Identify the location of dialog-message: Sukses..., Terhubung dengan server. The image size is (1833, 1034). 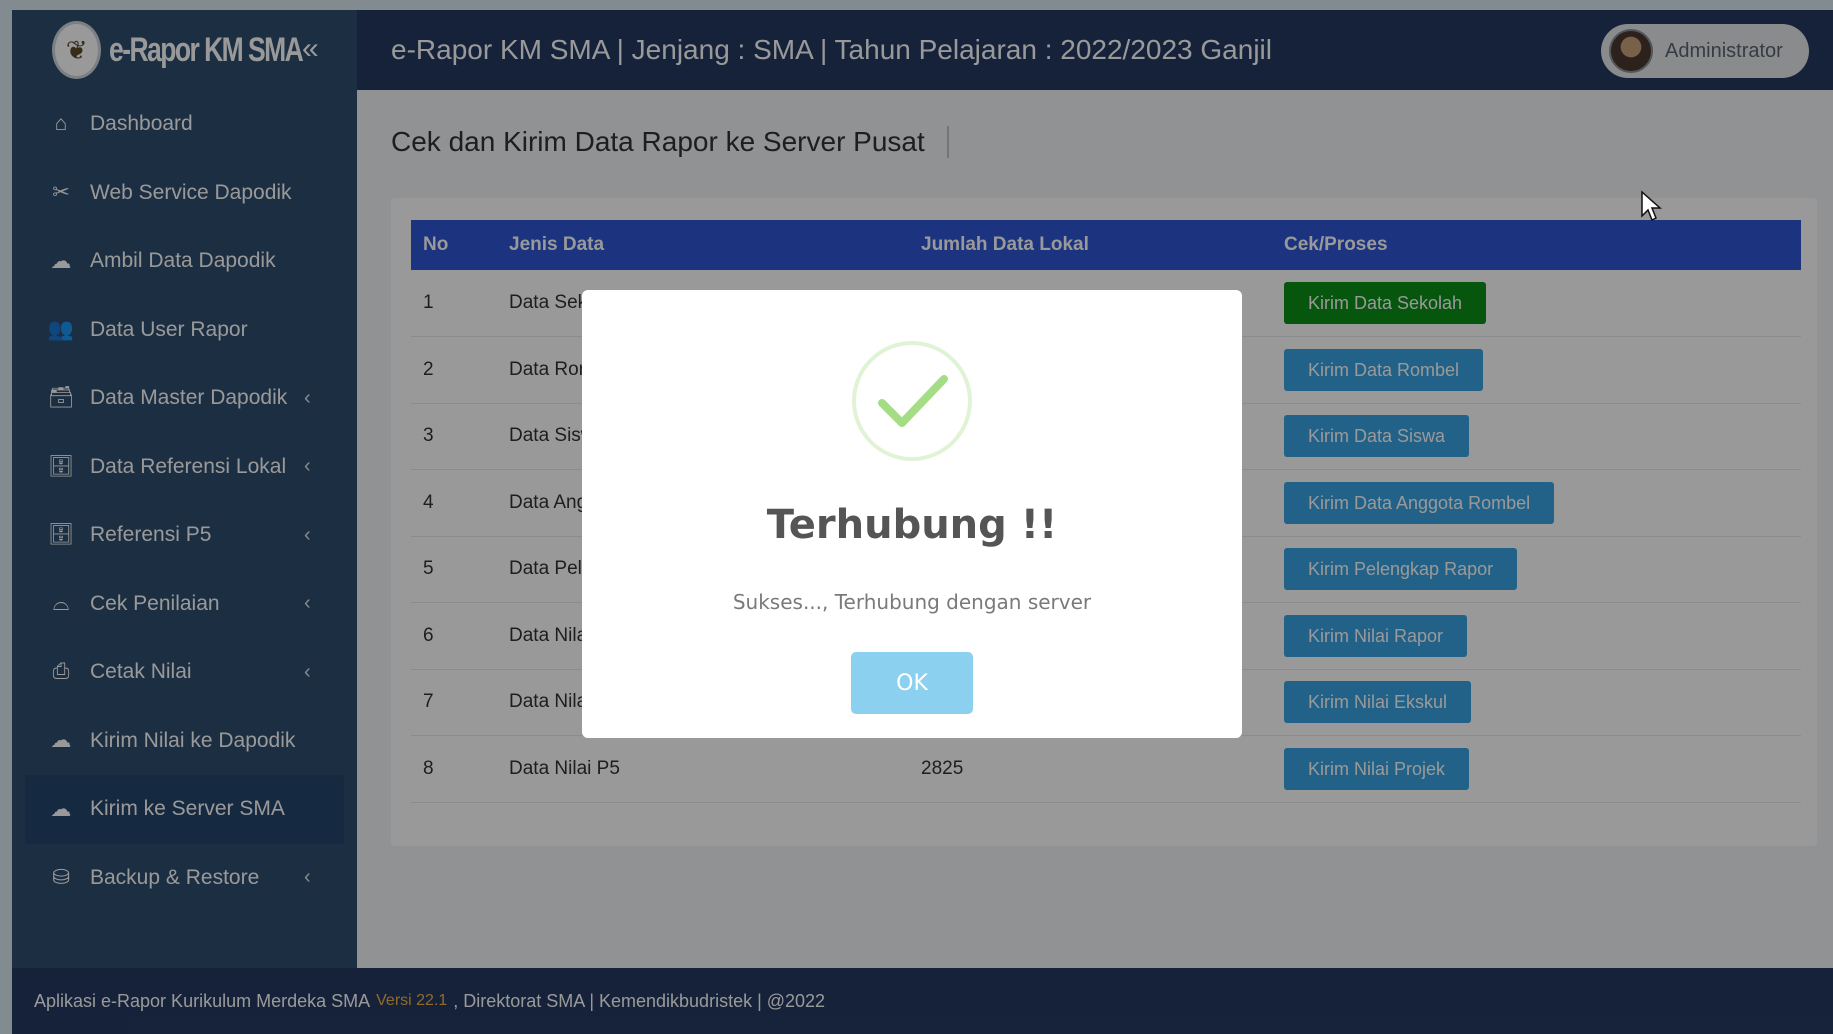
(912, 602).